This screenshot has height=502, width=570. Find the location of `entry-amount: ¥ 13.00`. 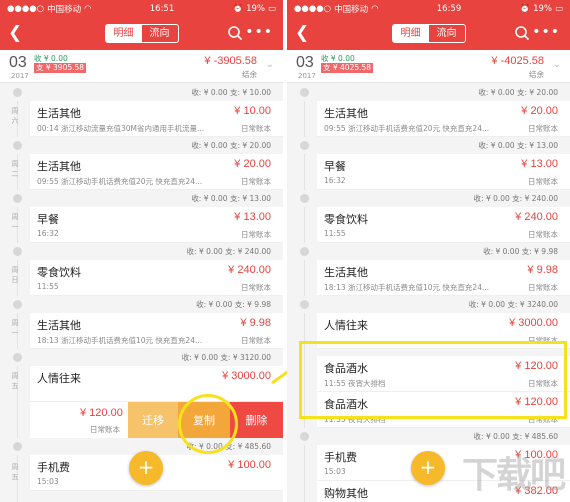

entry-amount: ¥ 13.00 is located at coordinates (252, 217).